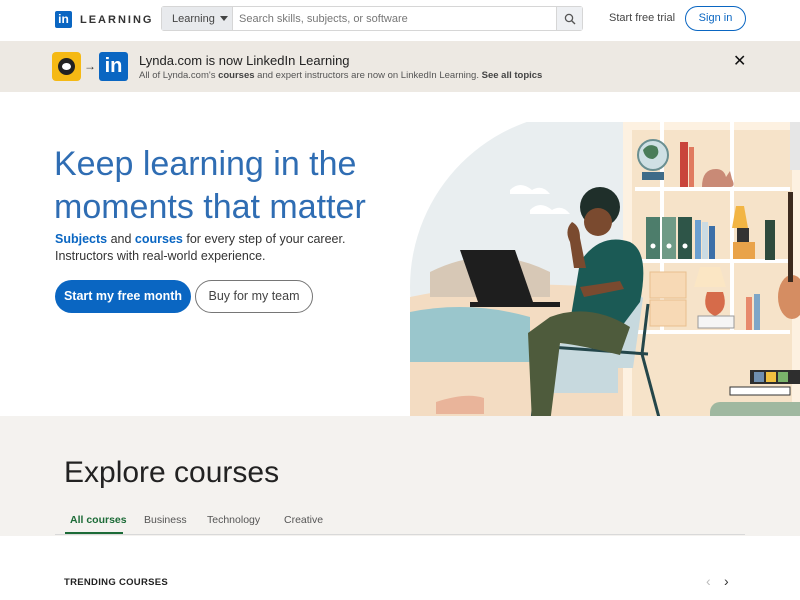 The height and width of the screenshot is (600, 800). Describe the element at coordinates (303, 520) in the screenshot. I see `tab-creative: Creative` at that location.